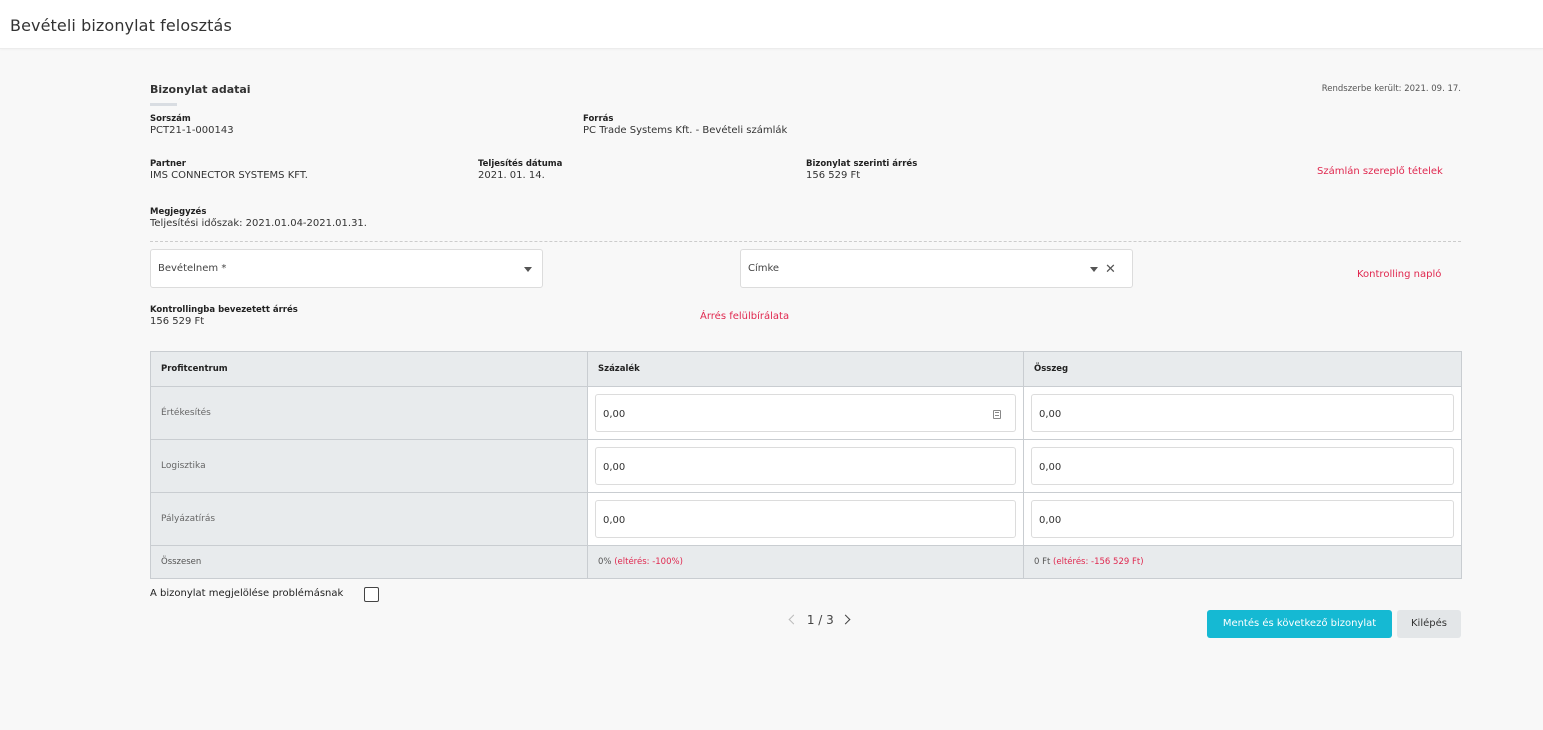  What do you see at coordinates (1042, 562) in the screenshot?
I see `total-amount-value: 0 Ft` at bounding box center [1042, 562].